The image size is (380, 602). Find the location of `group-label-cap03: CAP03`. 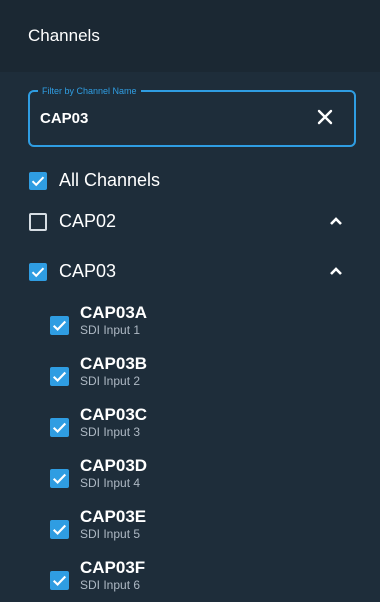

group-label-cap03: CAP03 is located at coordinates (88, 271).